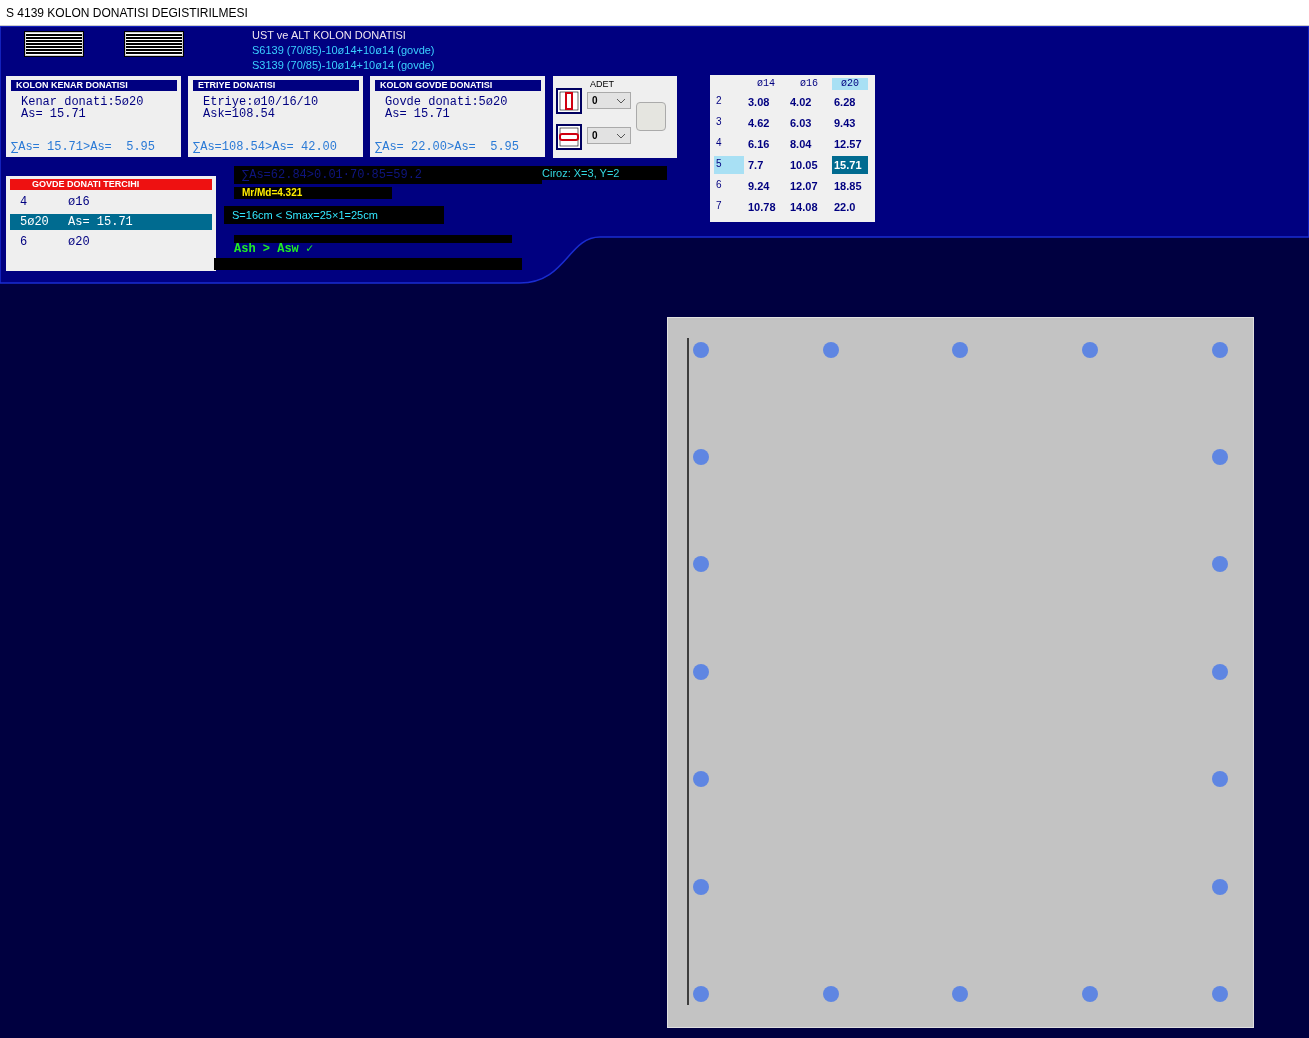  I want to click on table-cell: 6.03, so click(809, 123).